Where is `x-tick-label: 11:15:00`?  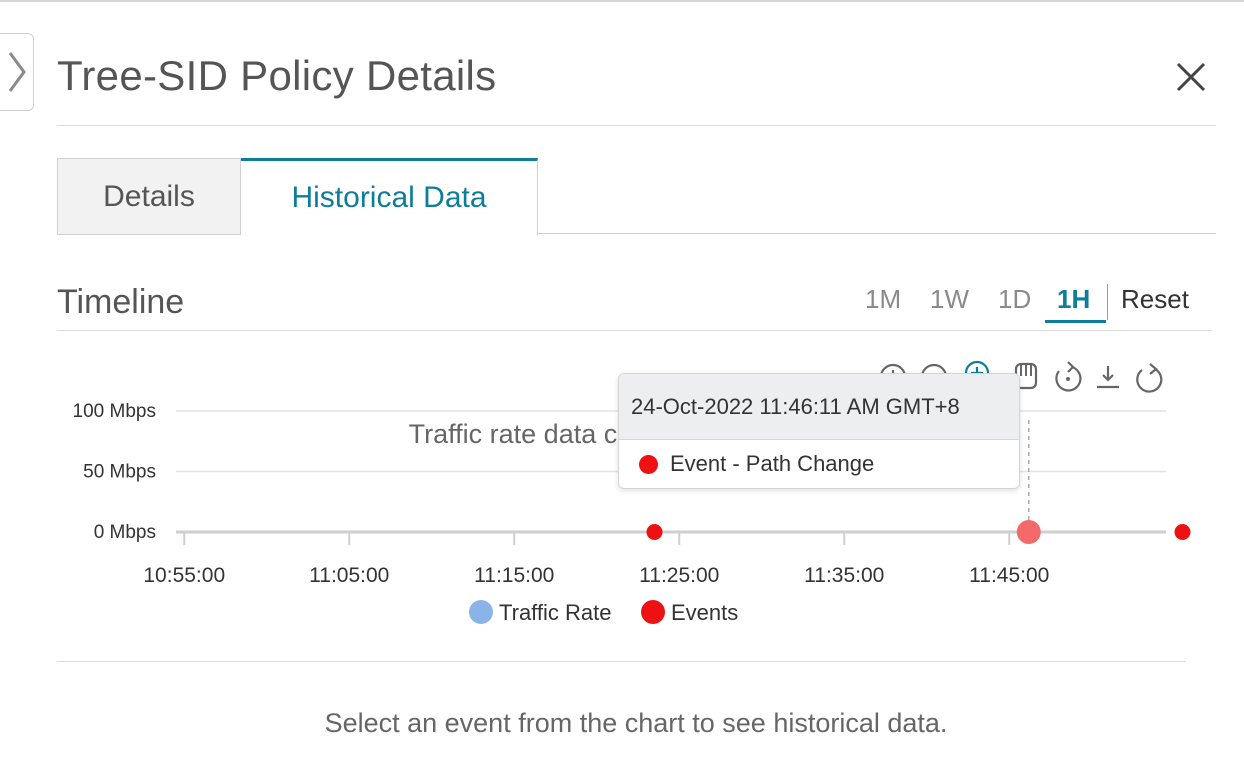
x-tick-label: 11:15:00 is located at coordinates (514, 575).